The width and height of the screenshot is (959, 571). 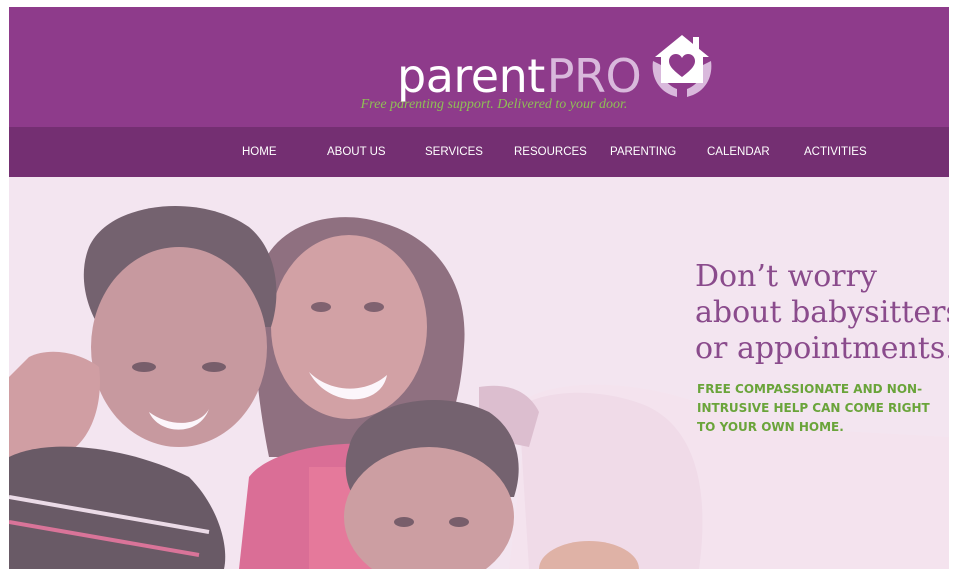 I want to click on hero-headline-line: Don’t worry, so click(x=786, y=276).